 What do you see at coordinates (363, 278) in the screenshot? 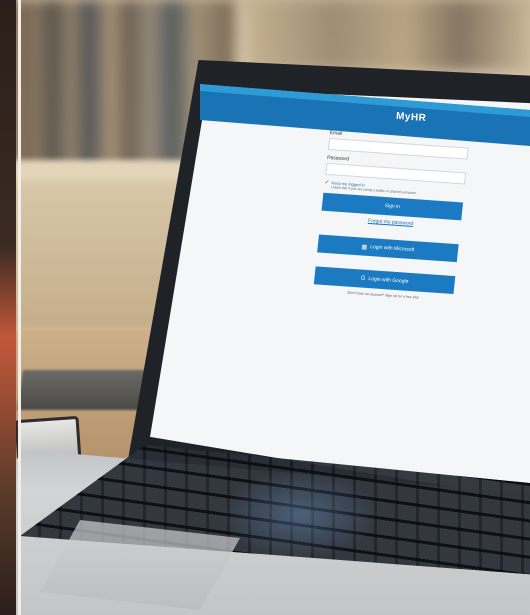
I see `google-icon: G` at bounding box center [363, 278].